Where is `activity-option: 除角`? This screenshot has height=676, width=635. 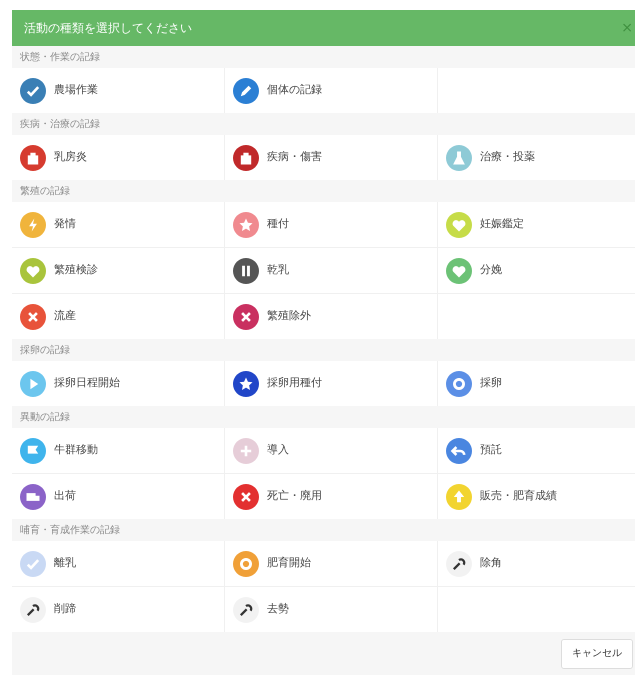
activity-option: 除角 is located at coordinates (536, 563).